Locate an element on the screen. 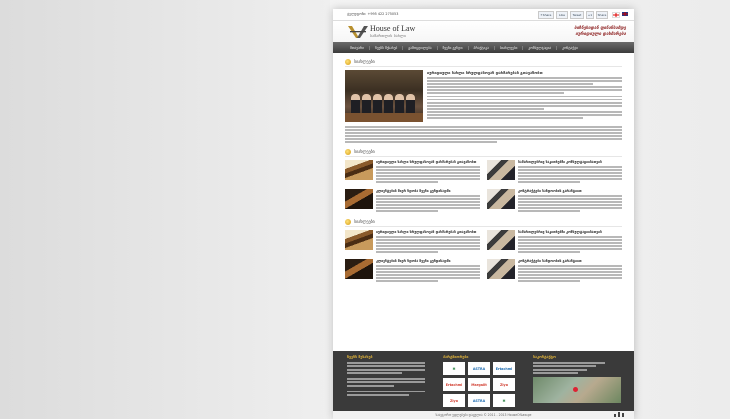 The height and width of the screenshot is (419, 730). nav-item-contact: კონტაქტი is located at coordinates (570, 48).